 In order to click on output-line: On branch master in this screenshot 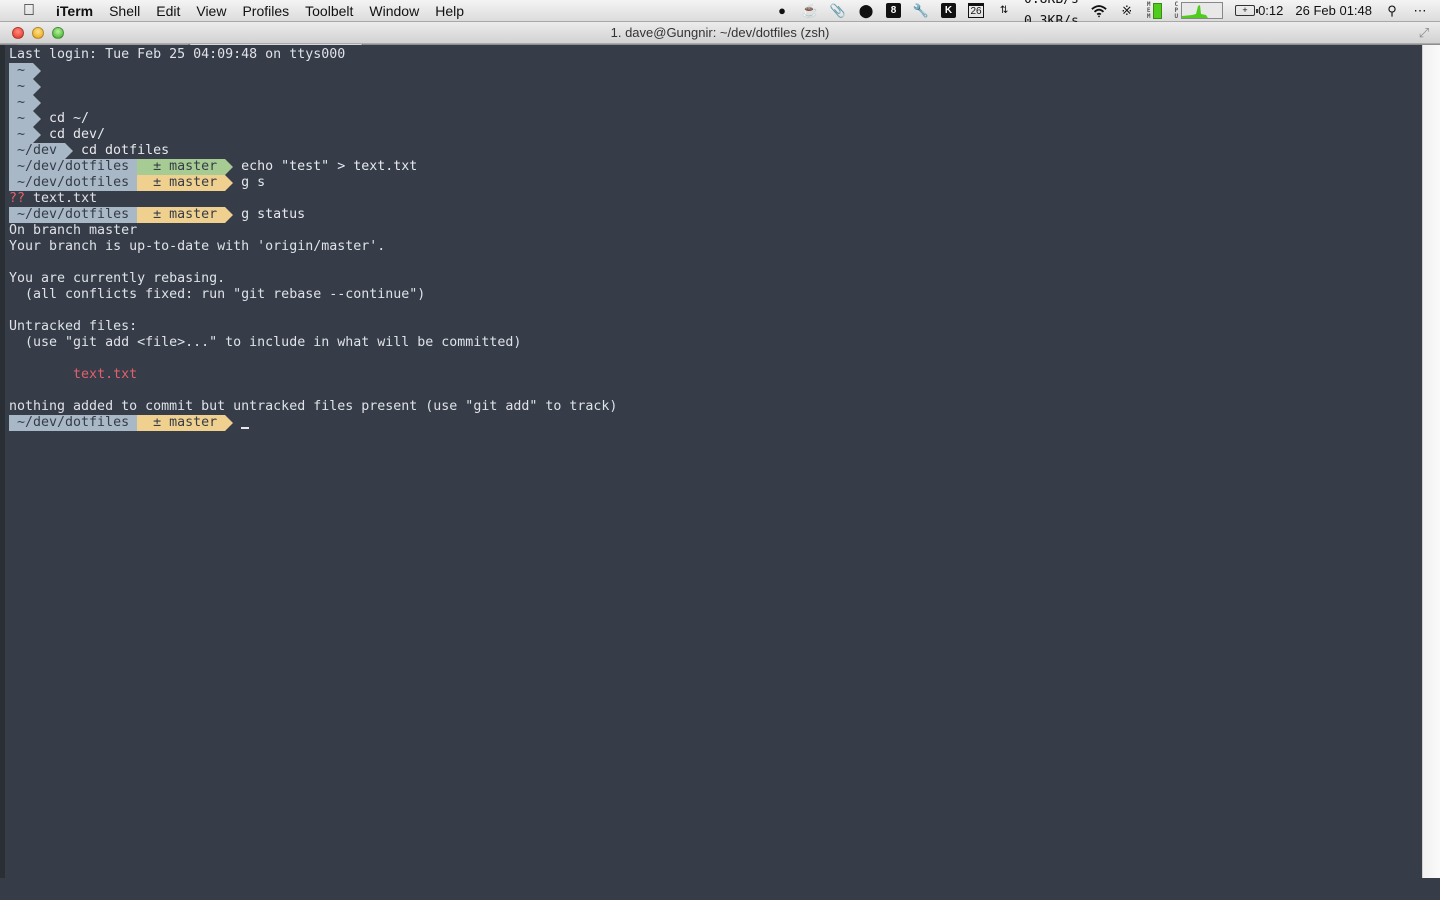, I will do `click(73, 230)`.